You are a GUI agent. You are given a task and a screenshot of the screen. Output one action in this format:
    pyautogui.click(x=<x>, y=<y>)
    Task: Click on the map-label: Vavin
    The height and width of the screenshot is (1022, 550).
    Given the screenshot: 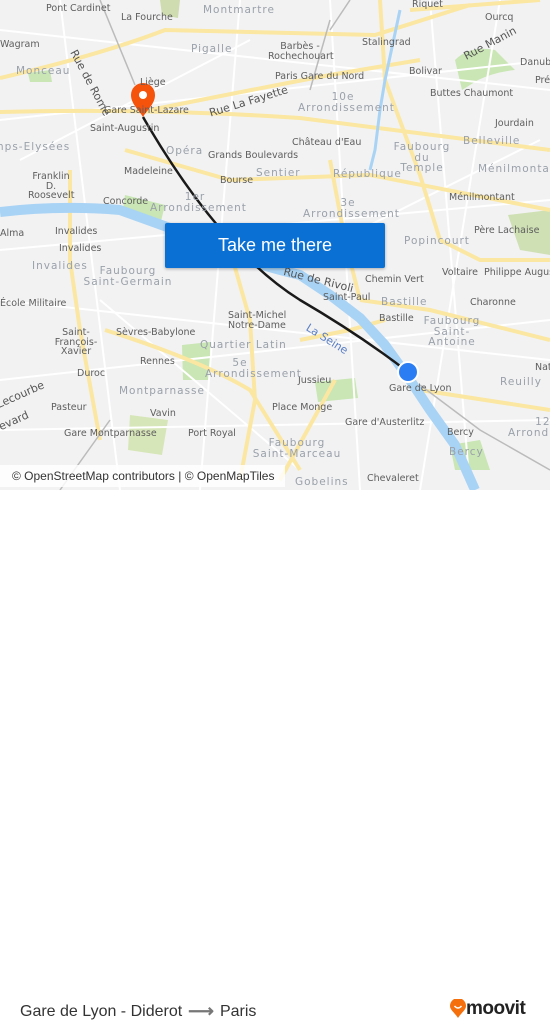 What is the action you would take?
    pyautogui.click(x=163, y=413)
    